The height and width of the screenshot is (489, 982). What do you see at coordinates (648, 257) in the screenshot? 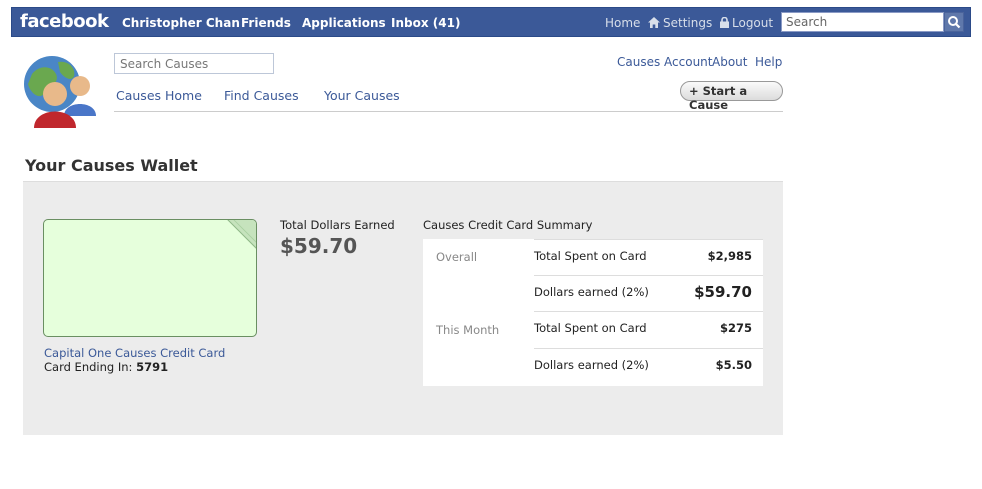
I see `table-row: Total Spent on Card $2,985` at bounding box center [648, 257].